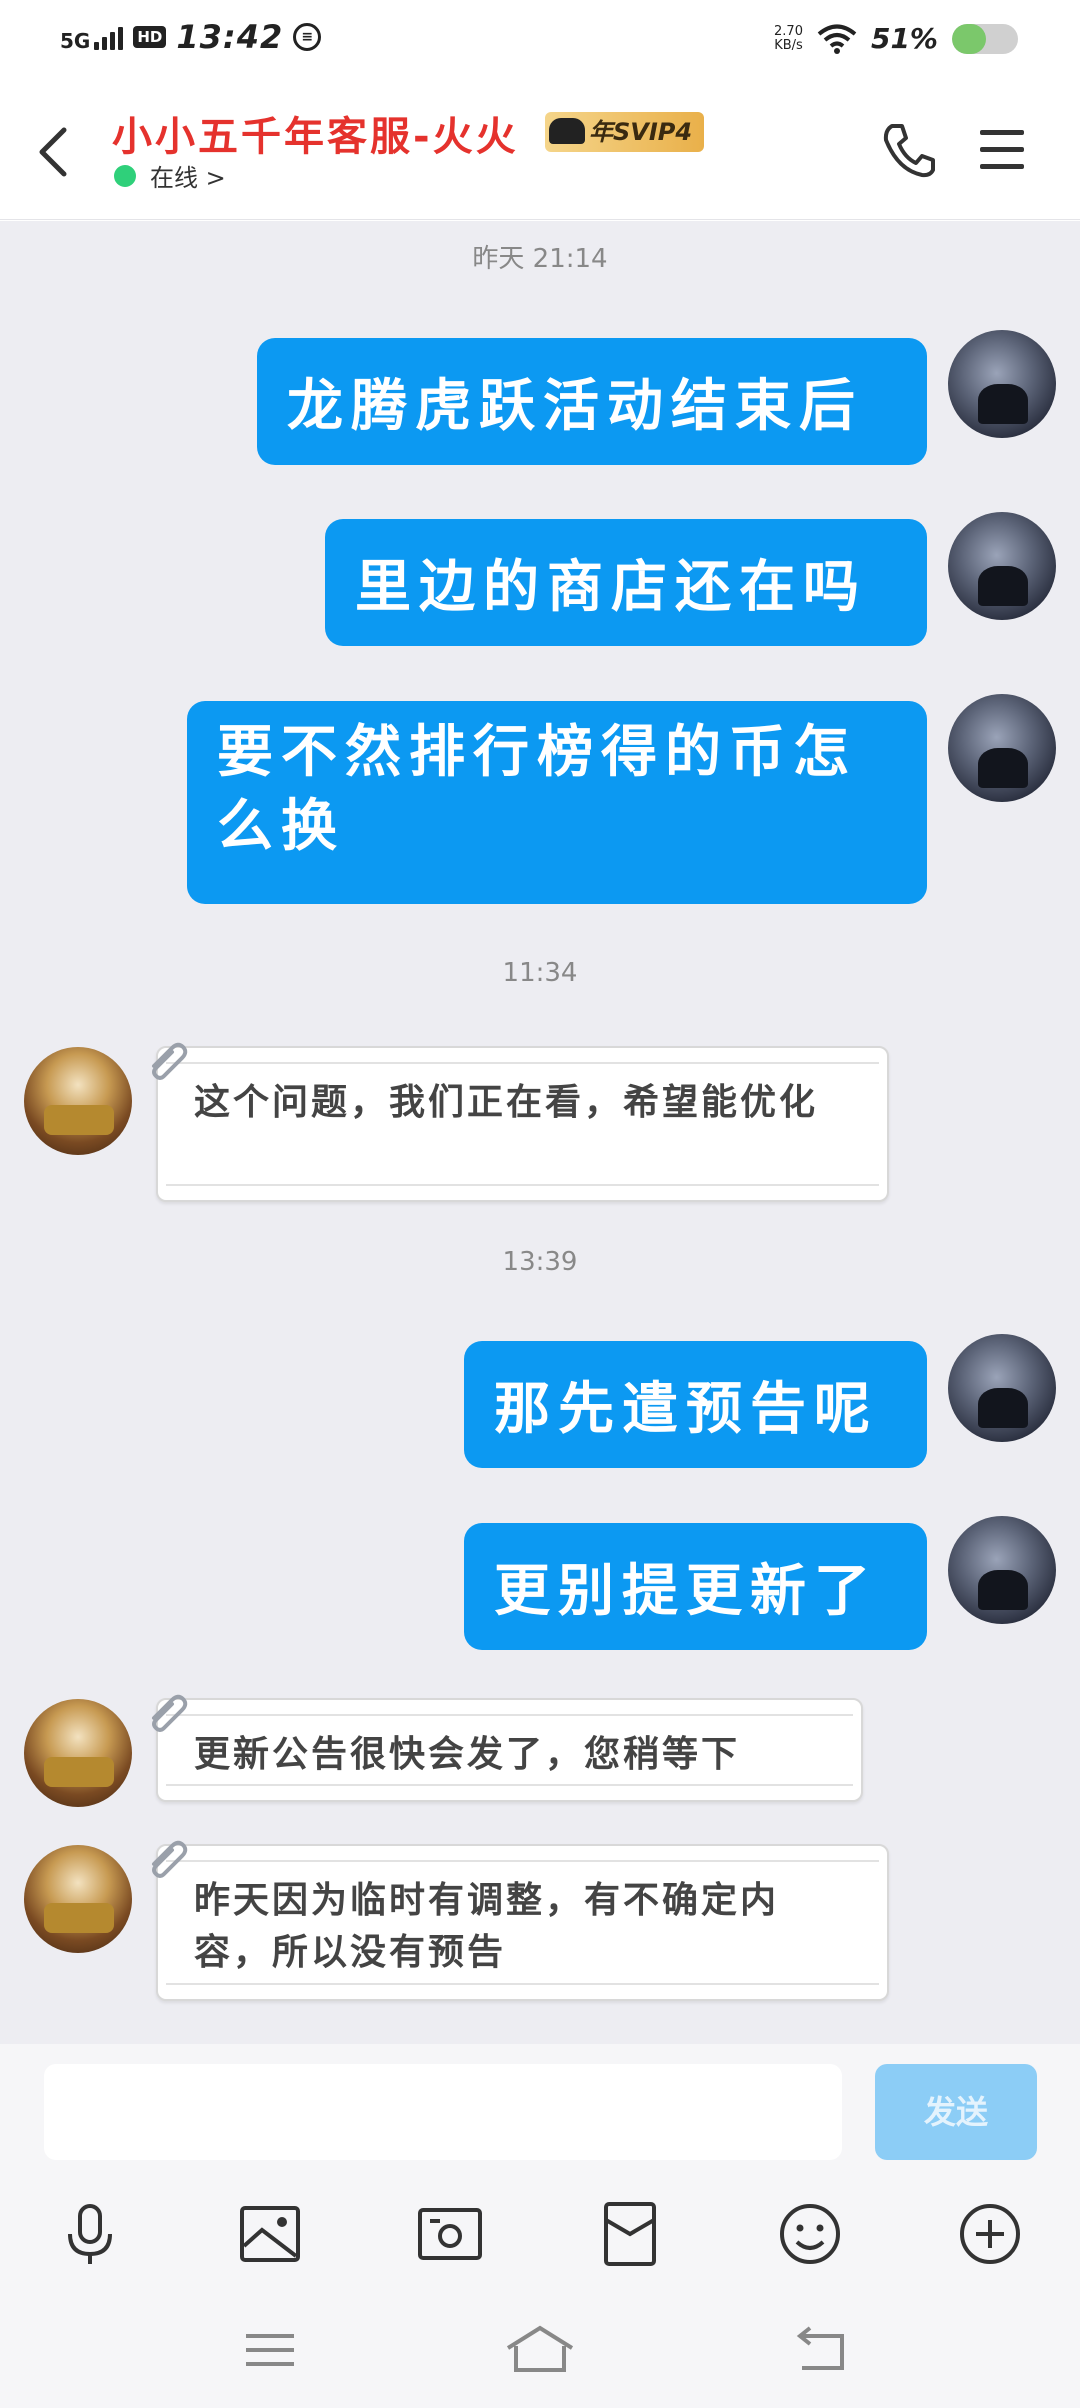 Image resolution: width=1080 pixels, height=2408 pixels. I want to click on image-icon, so click(270, 2234).